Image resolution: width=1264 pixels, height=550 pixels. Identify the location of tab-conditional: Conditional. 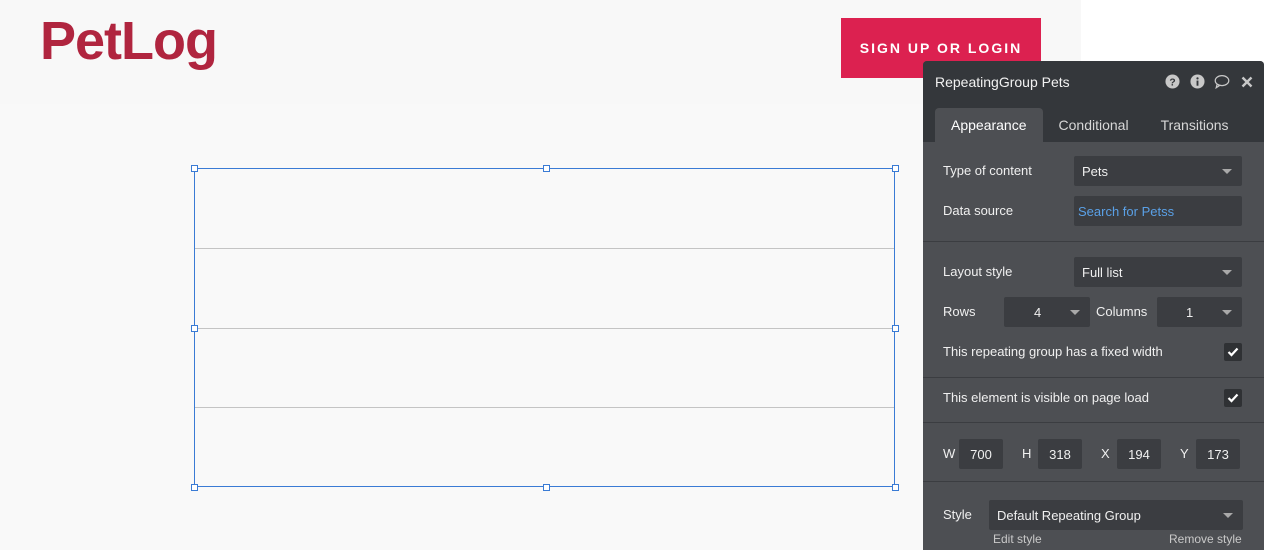
(1094, 125).